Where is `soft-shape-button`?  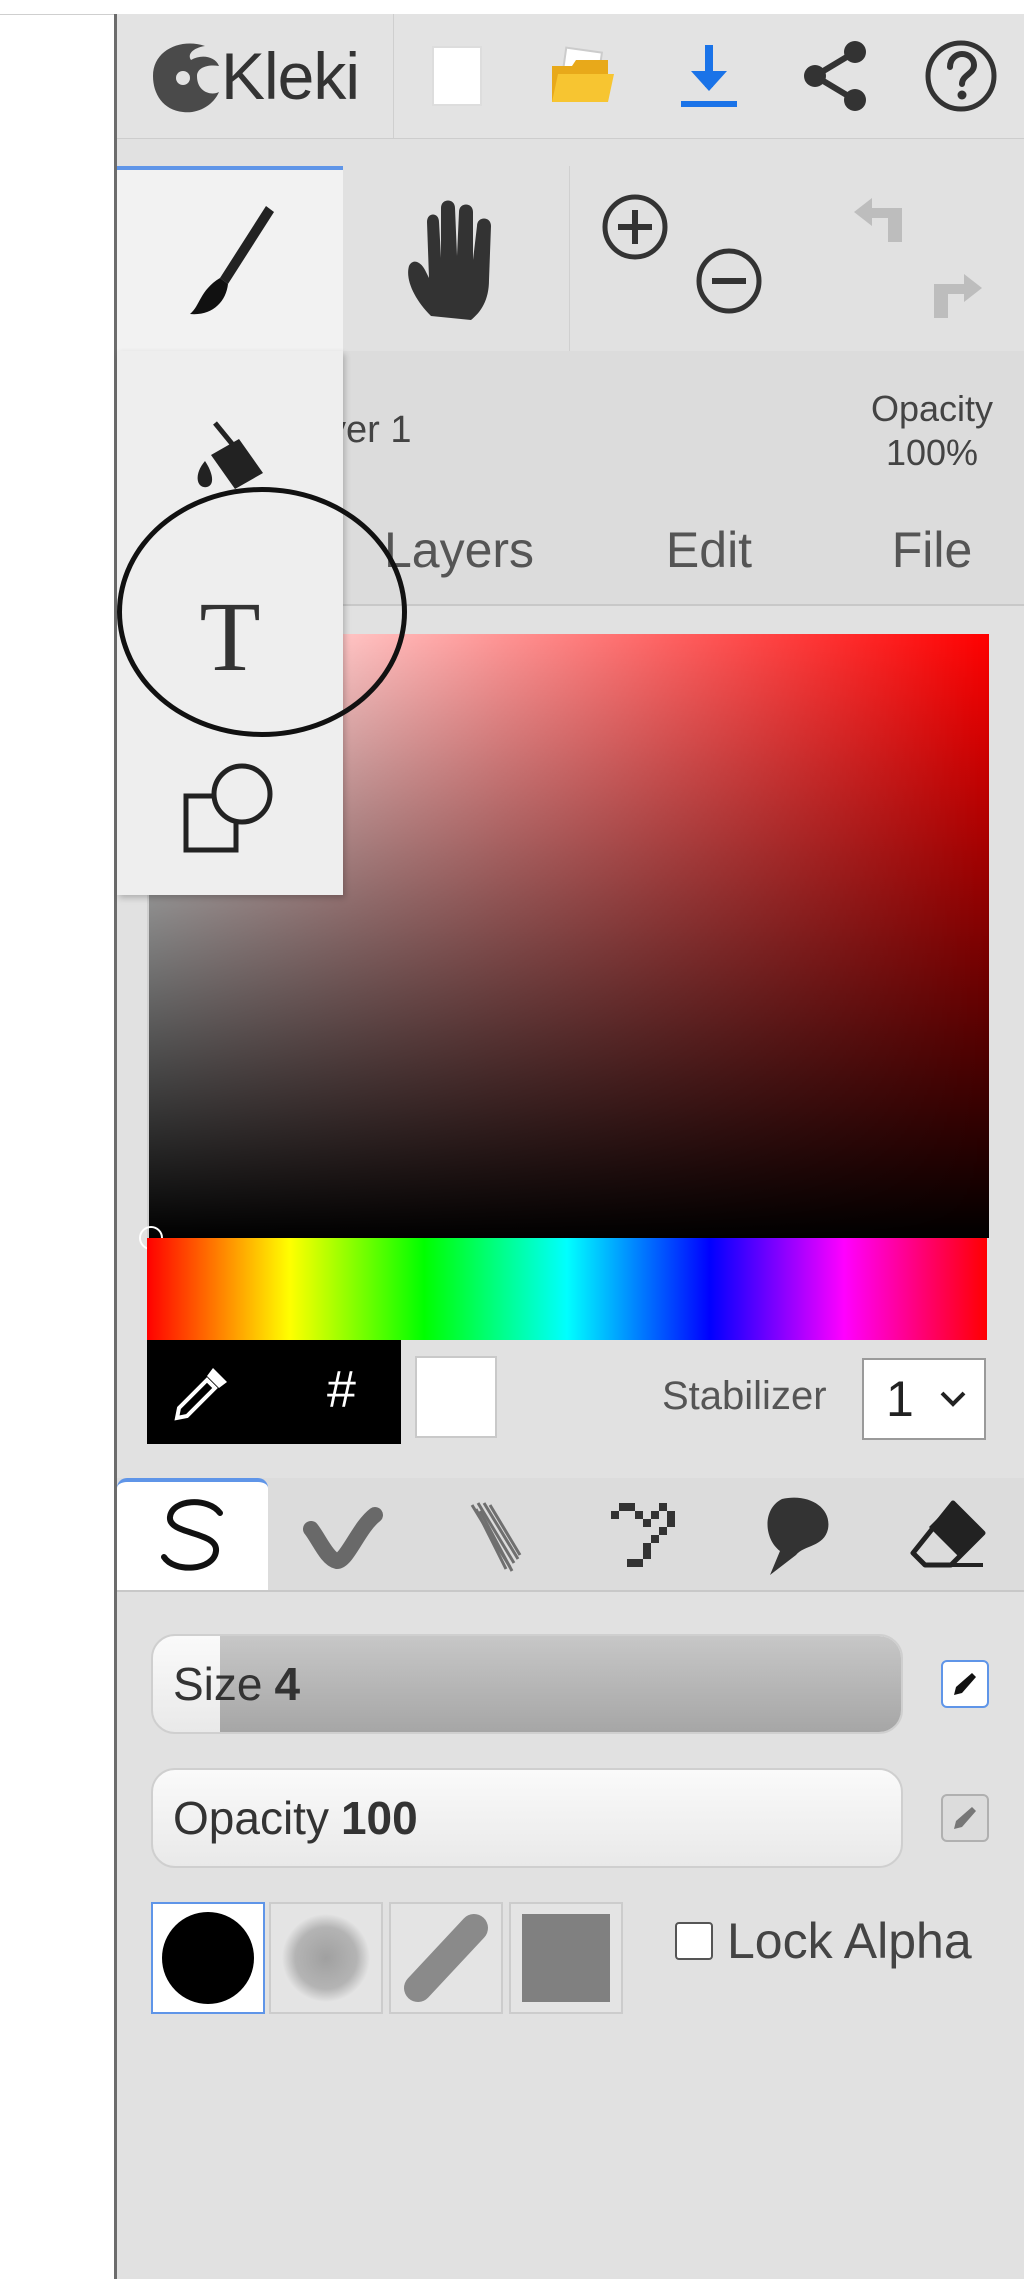
soft-shape-button is located at coordinates (326, 1958).